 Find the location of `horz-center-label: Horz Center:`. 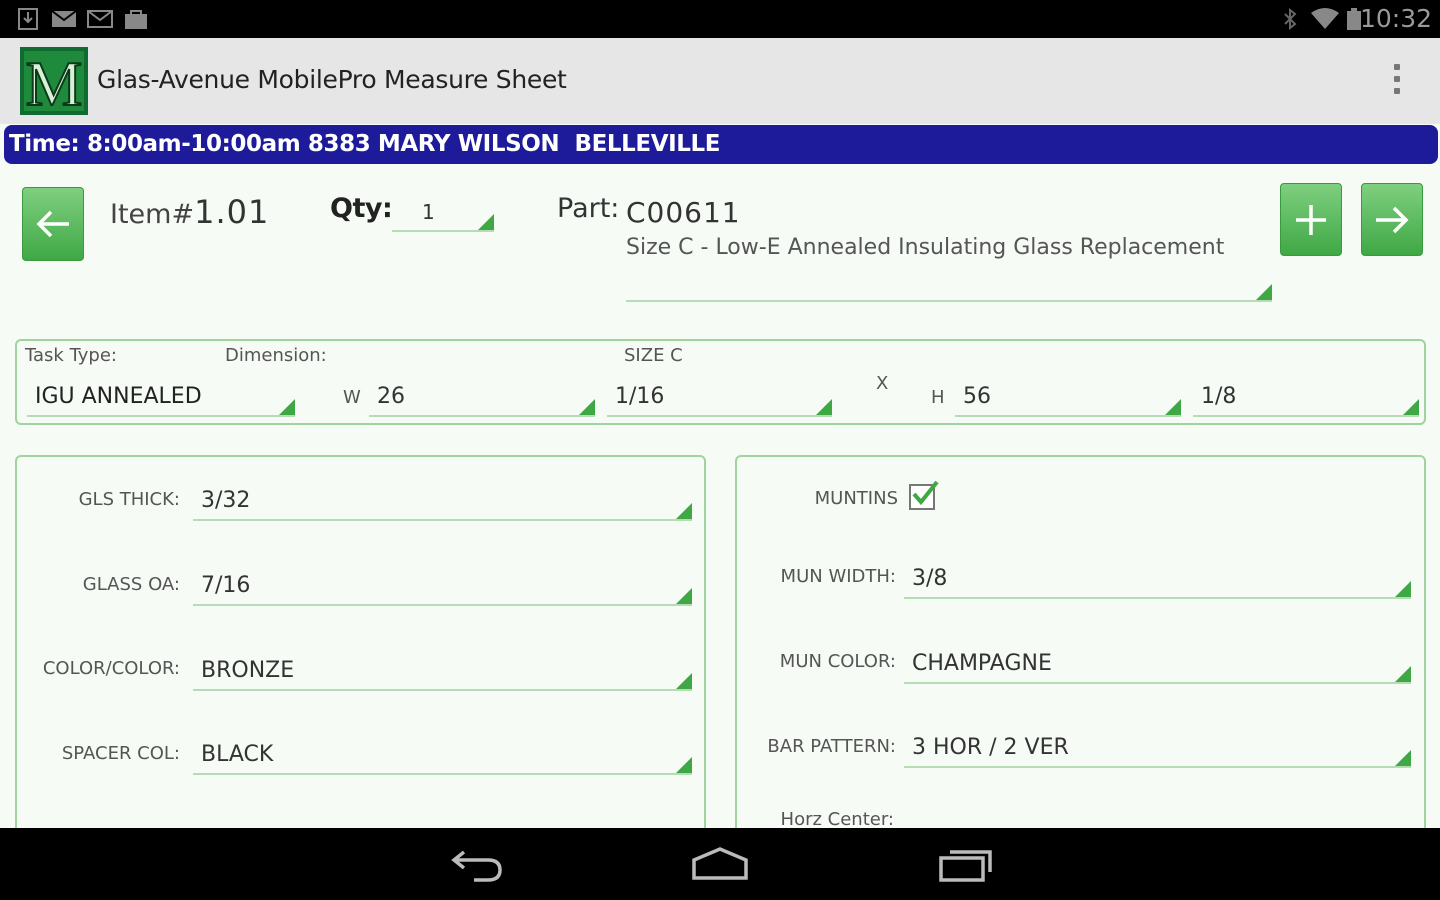

horz-center-label: Horz Center: is located at coordinates (837, 819).